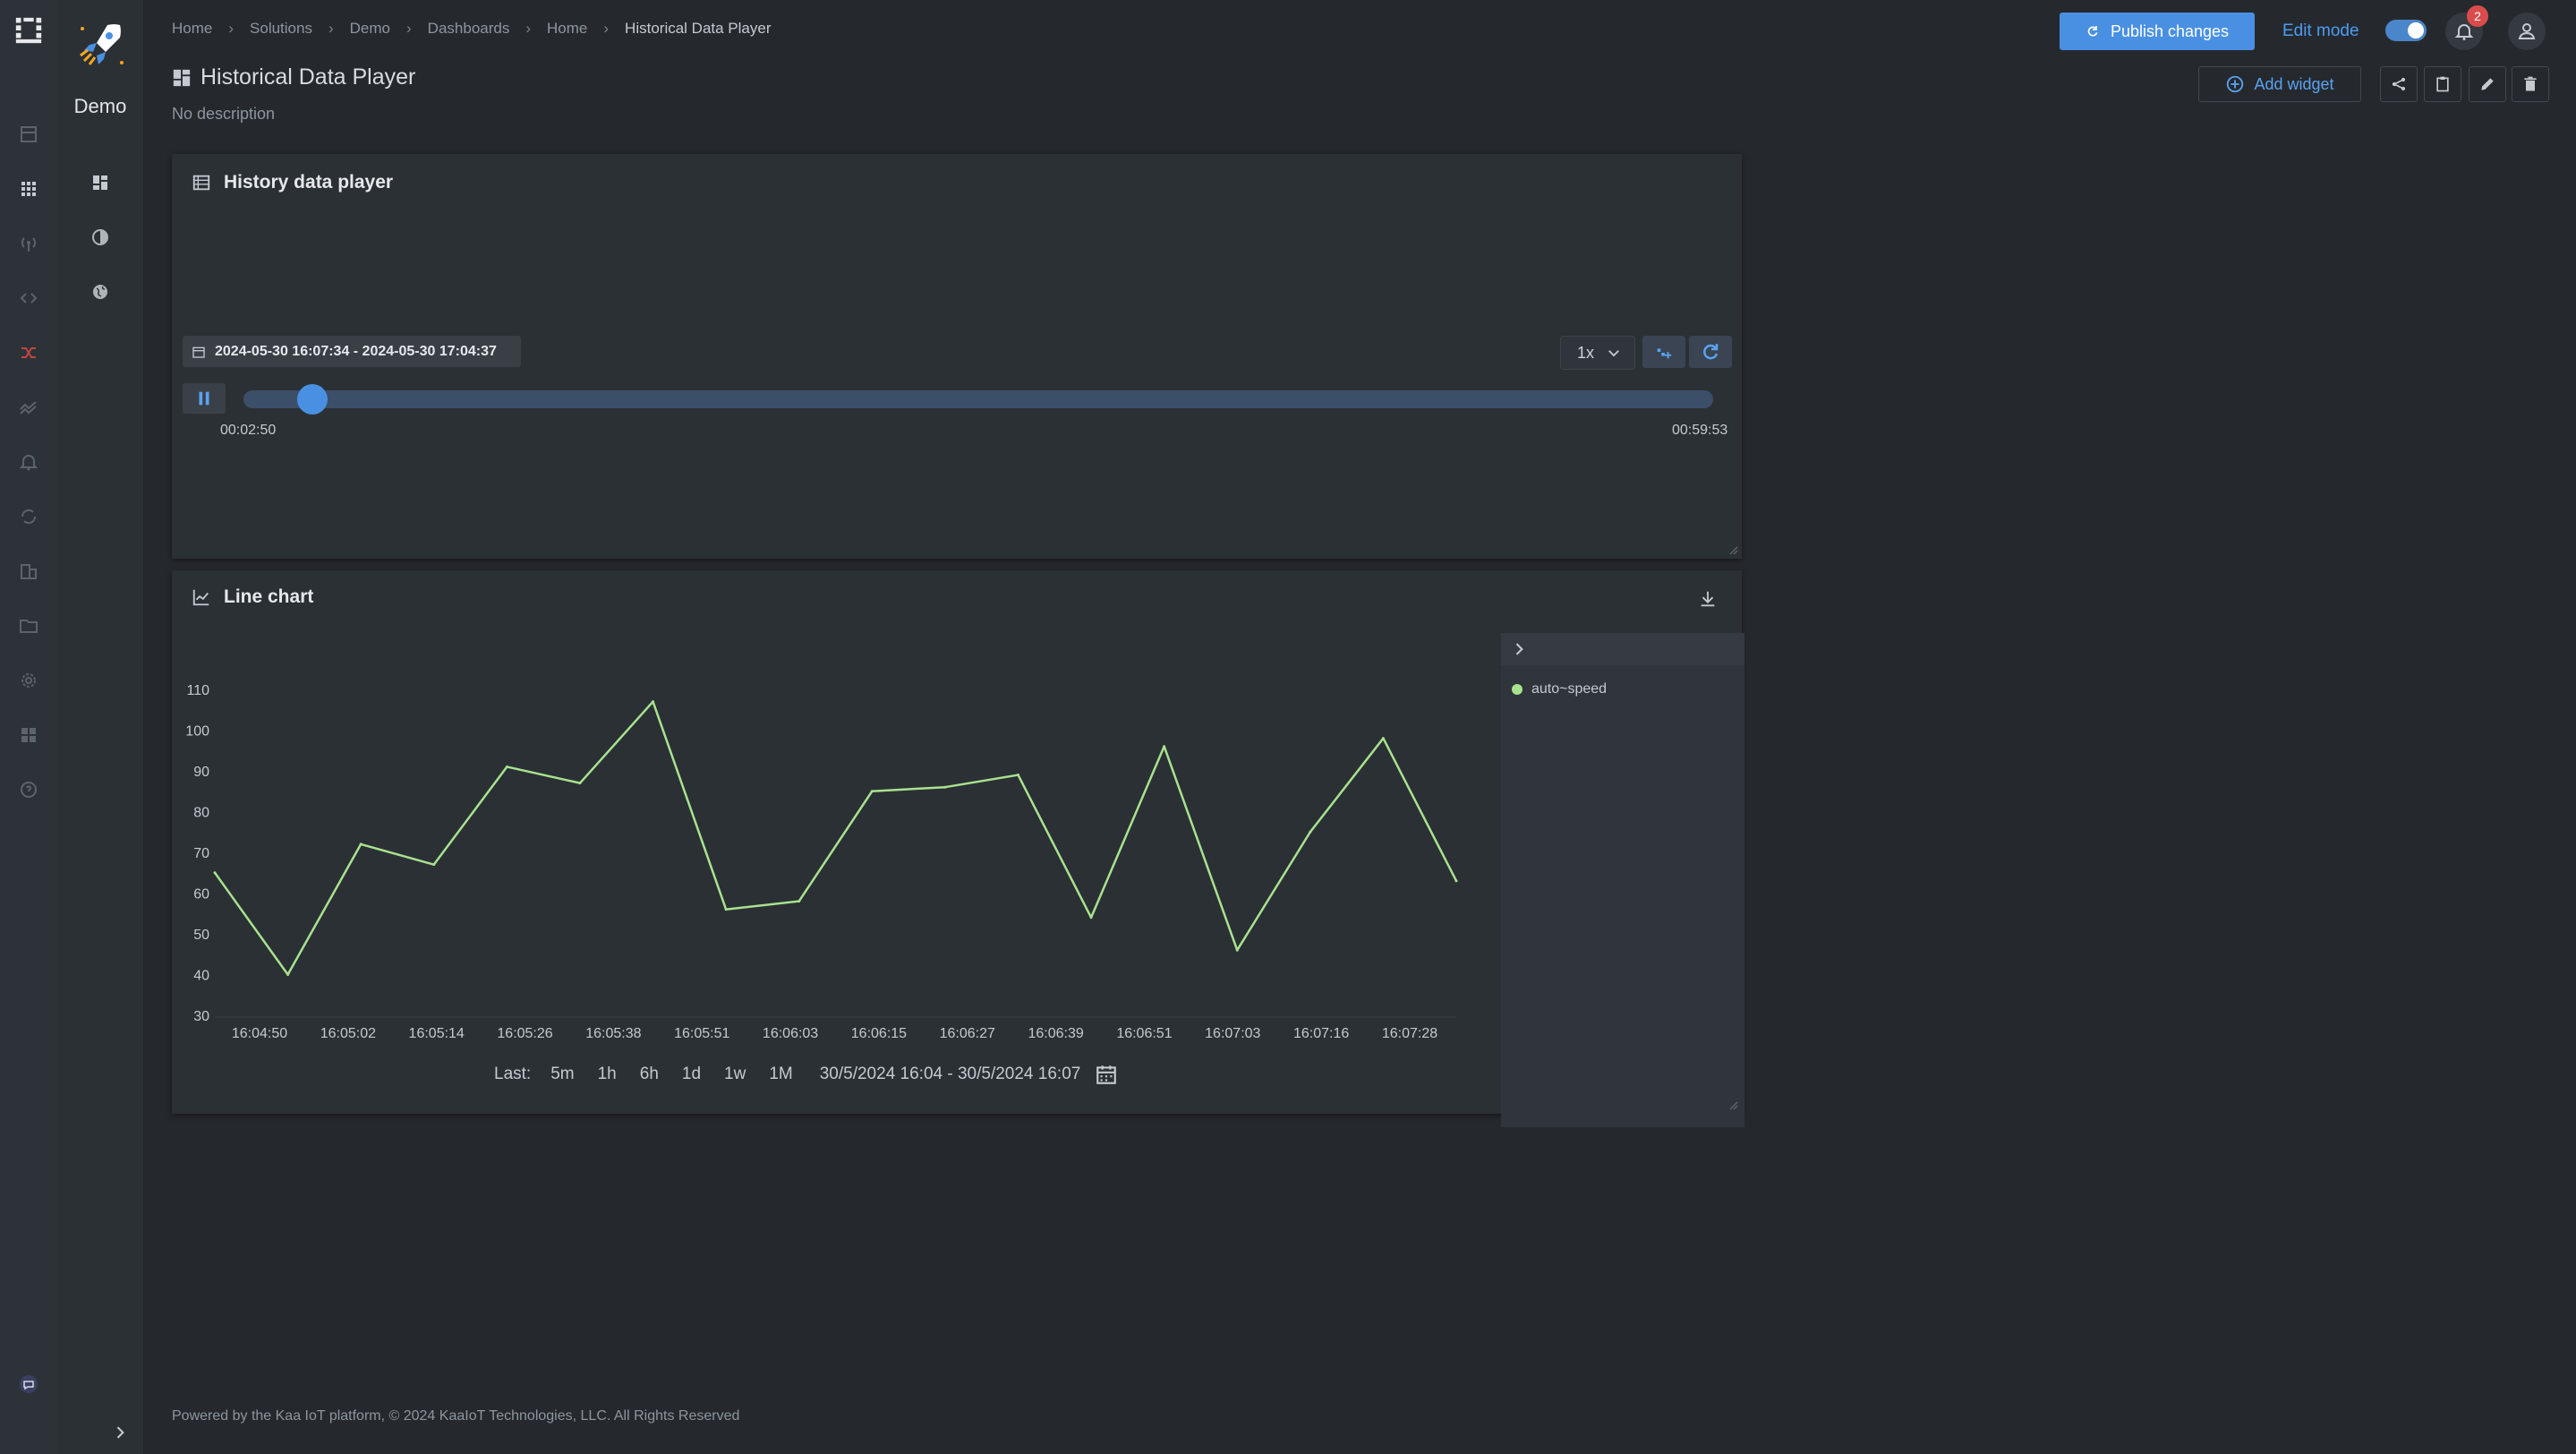 The width and height of the screenshot is (2576, 1454). What do you see at coordinates (348, 1033) in the screenshot?
I see `x-tick-label: 16:05:02` at bounding box center [348, 1033].